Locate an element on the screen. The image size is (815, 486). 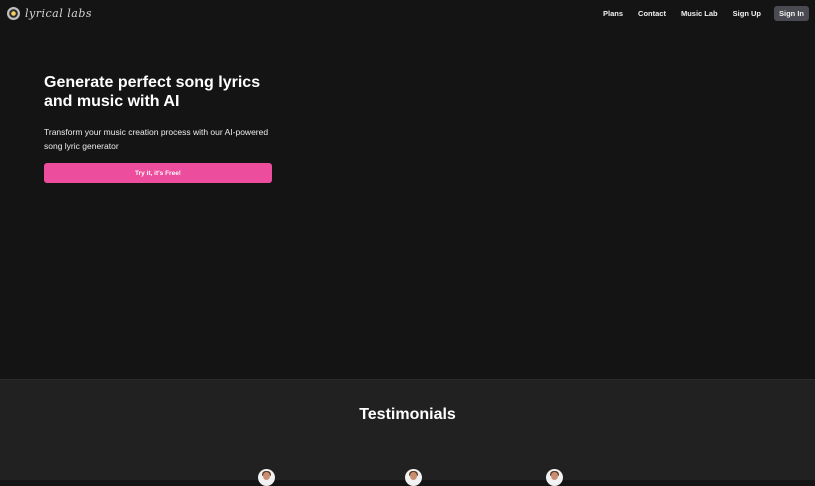
try-free-button: Try it, it's Free! is located at coordinates (158, 173).